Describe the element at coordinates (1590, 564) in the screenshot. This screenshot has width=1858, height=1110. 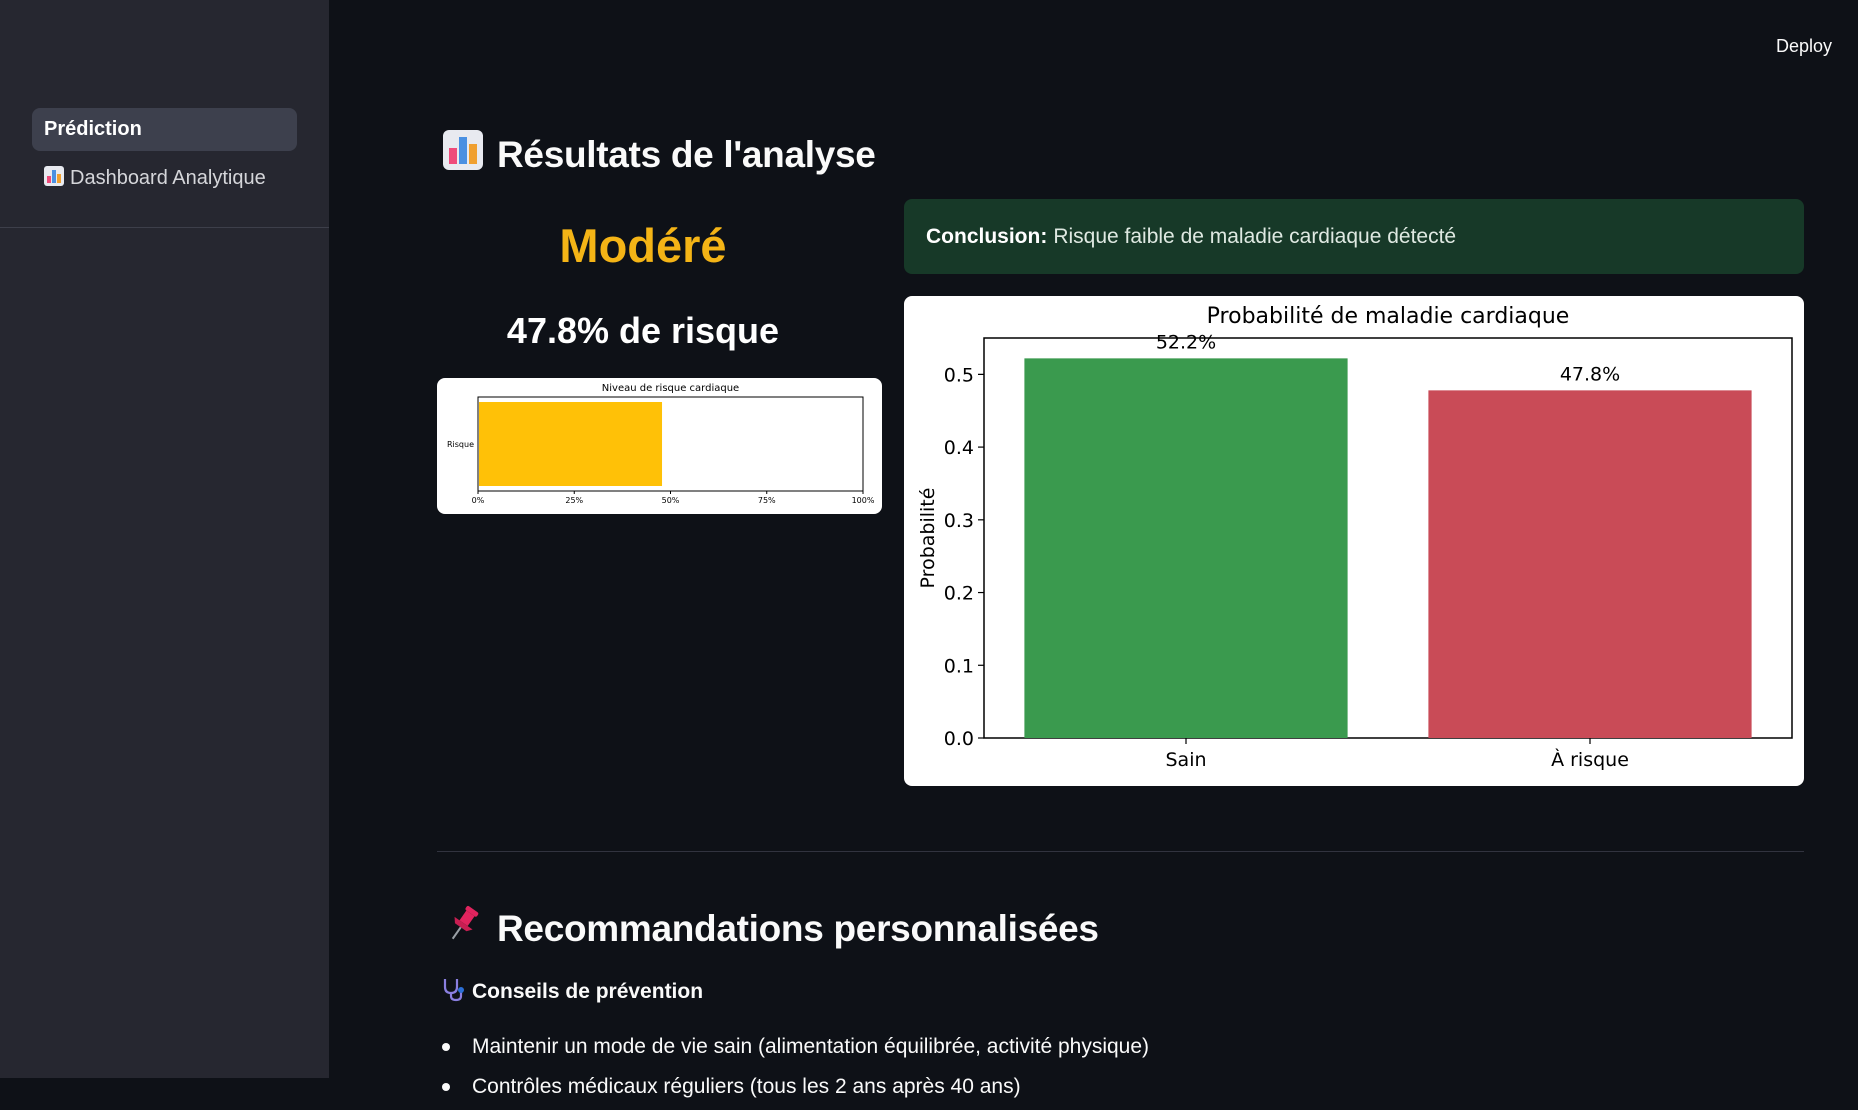
I see `bar-a-risque` at that location.